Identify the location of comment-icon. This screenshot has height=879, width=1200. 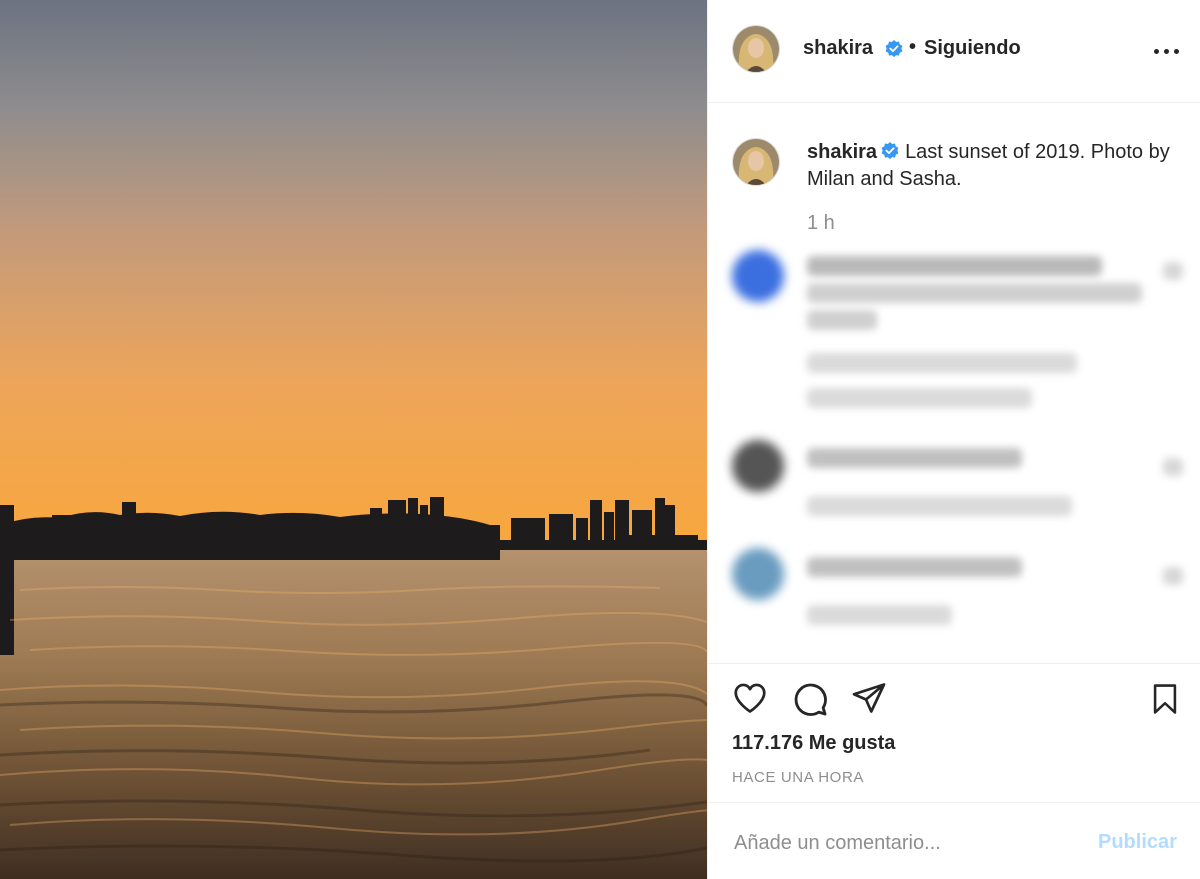
(810, 699).